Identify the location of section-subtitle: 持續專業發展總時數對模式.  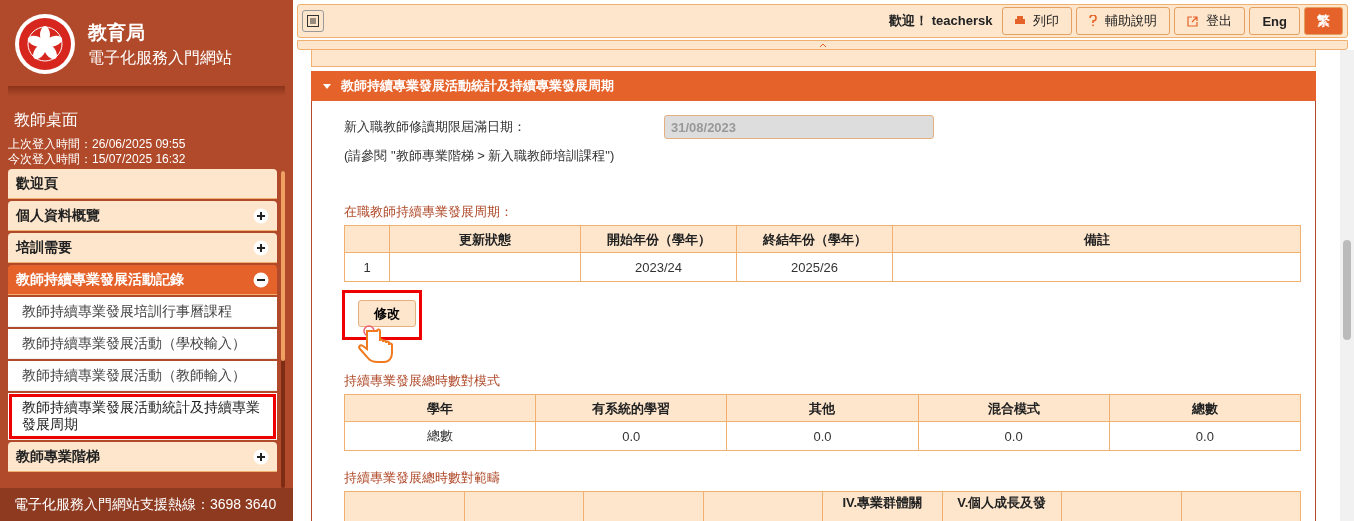
(422, 381).